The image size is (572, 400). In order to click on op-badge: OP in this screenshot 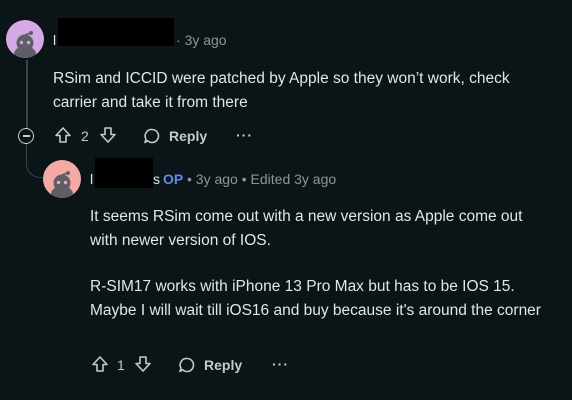, I will do `click(173, 179)`.